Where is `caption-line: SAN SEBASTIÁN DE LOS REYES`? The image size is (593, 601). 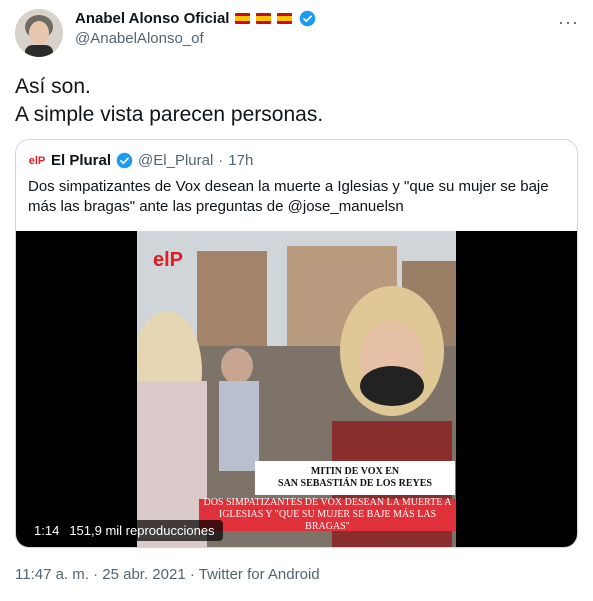
caption-line: SAN SEBASTIÁN DE LOS REYES is located at coordinates (355, 483).